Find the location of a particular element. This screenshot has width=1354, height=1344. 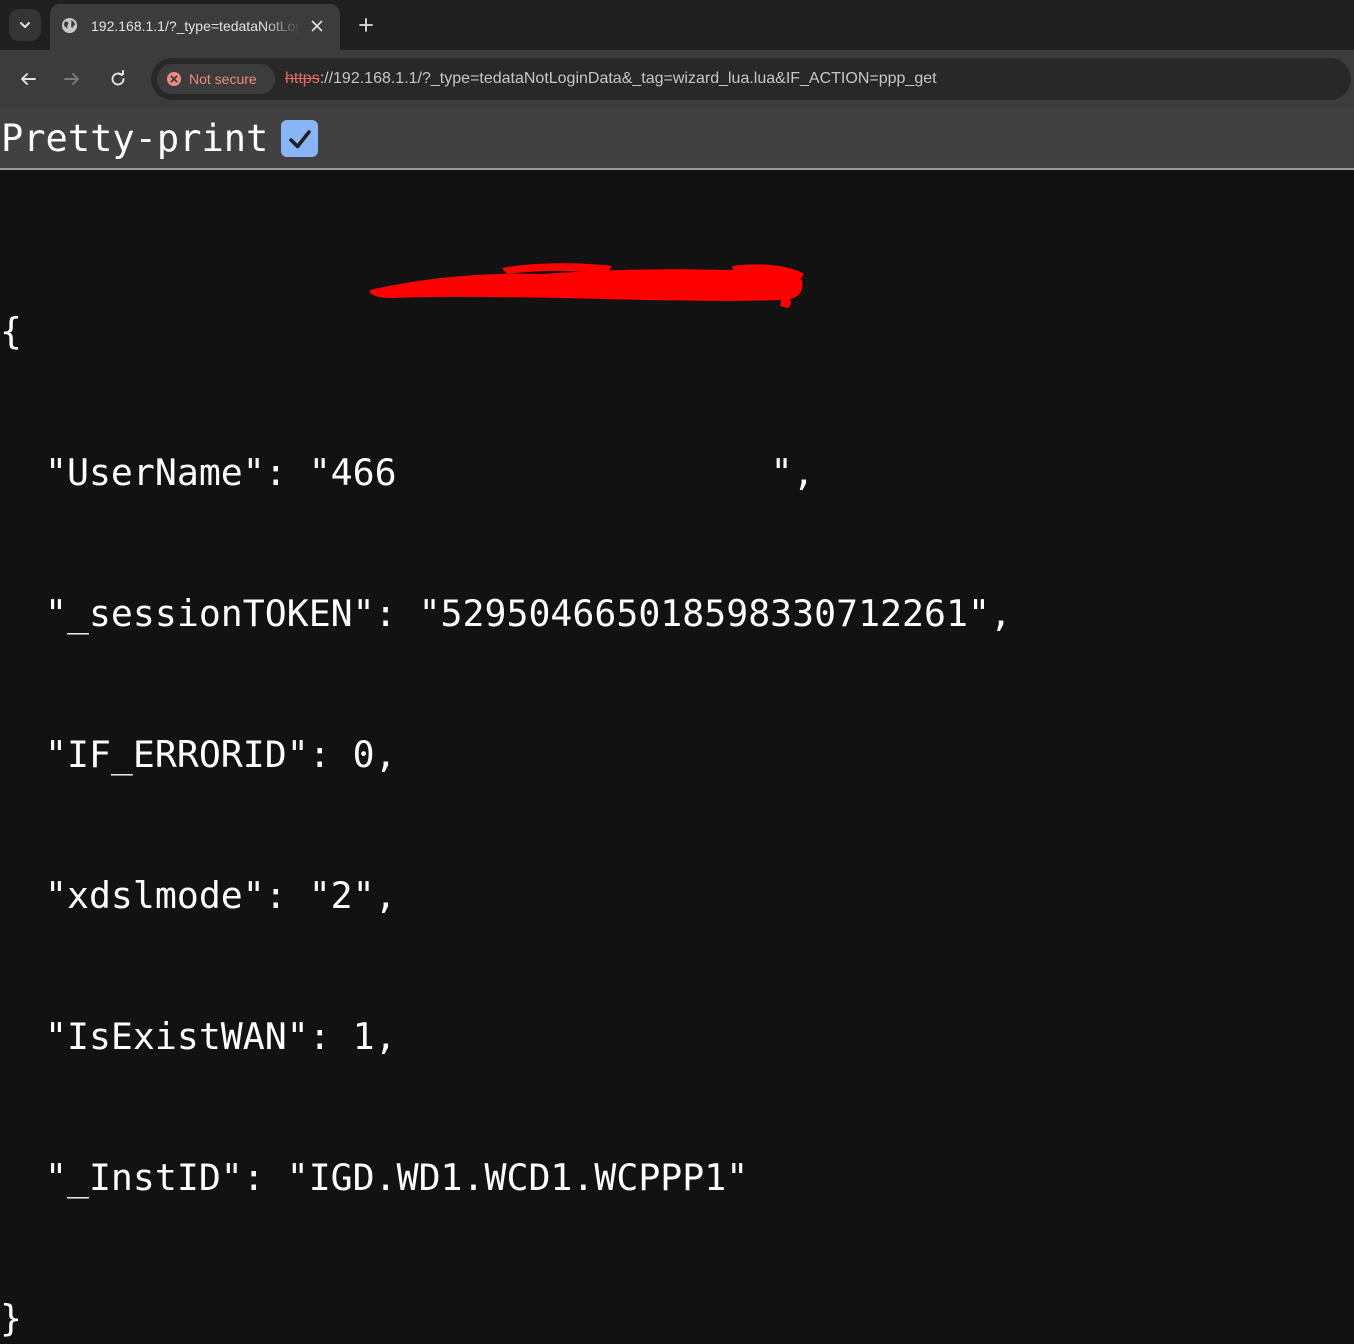

json-username-head: "UserName": "466 is located at coordinates (221, 472).